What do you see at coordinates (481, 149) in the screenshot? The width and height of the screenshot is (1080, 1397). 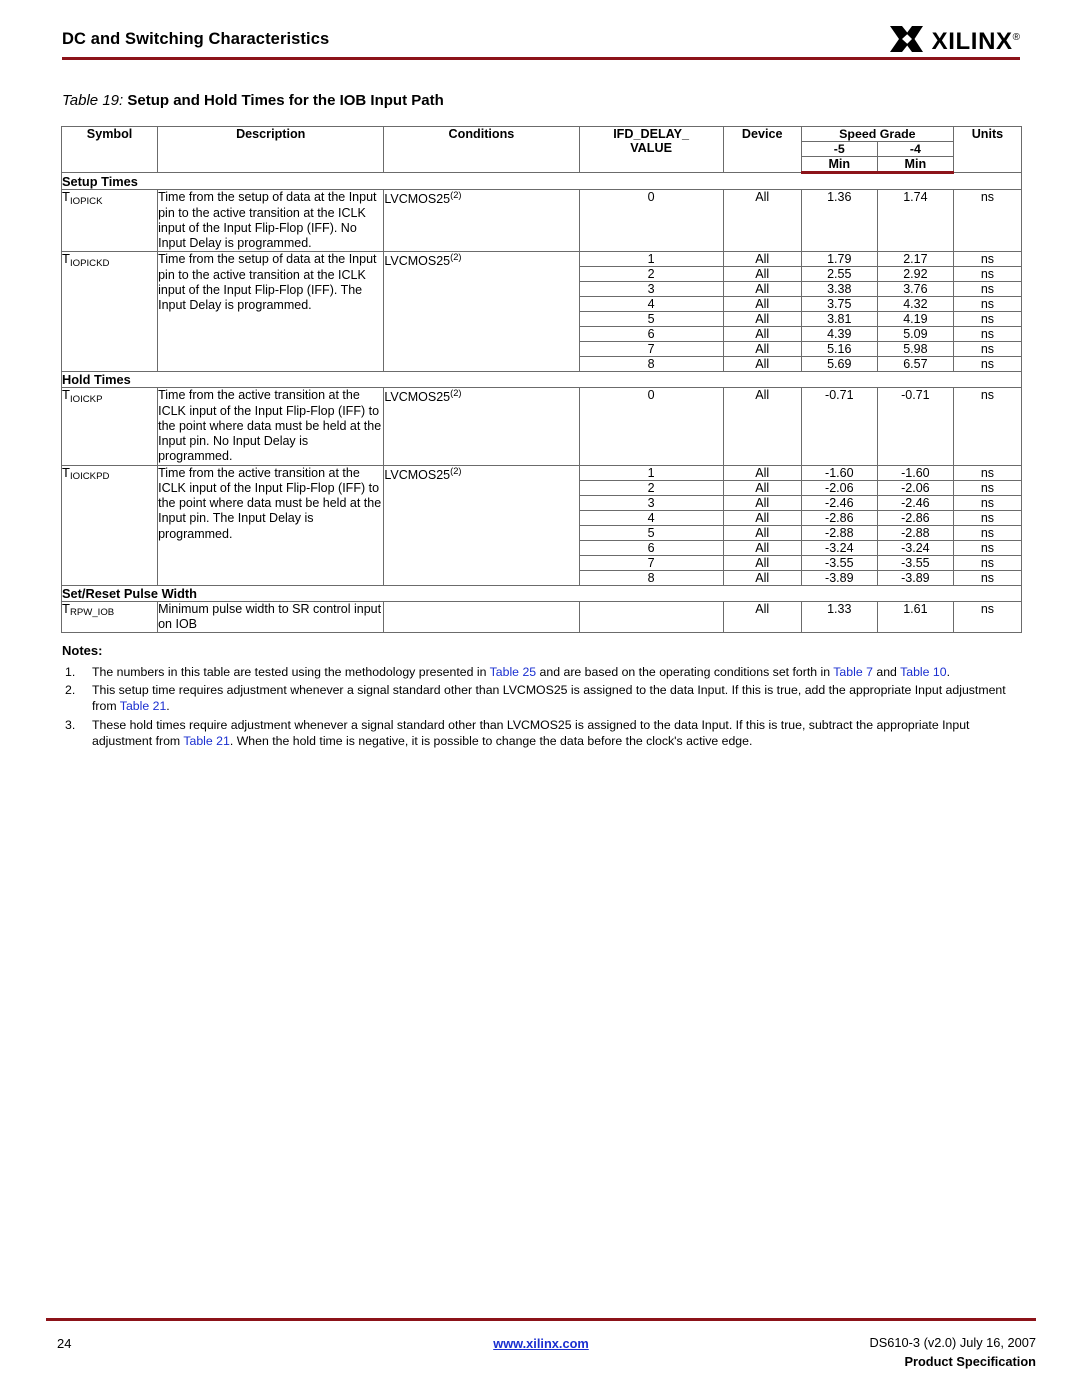 I see `col-header-conditions: Conditions` at bounding box center [481, 149].